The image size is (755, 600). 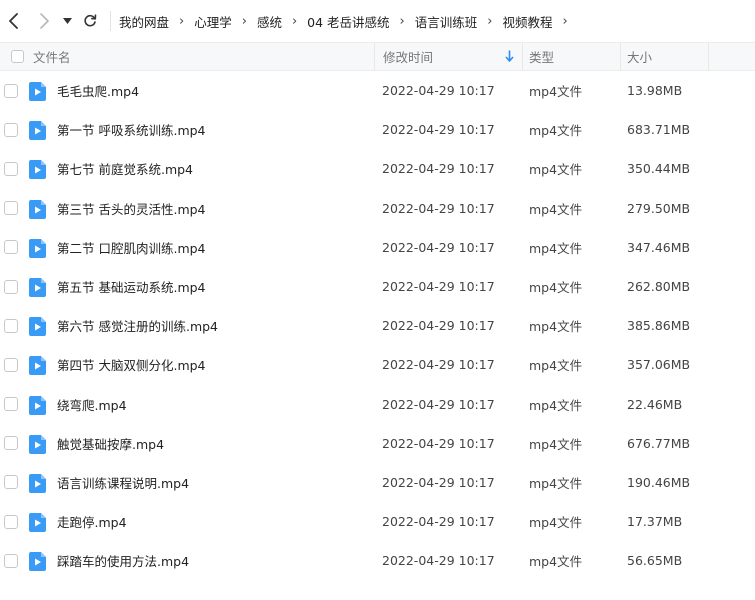 I want to click on file-name: 第一节 呼吸系统训练.mp4, so click(x=131, y=129).